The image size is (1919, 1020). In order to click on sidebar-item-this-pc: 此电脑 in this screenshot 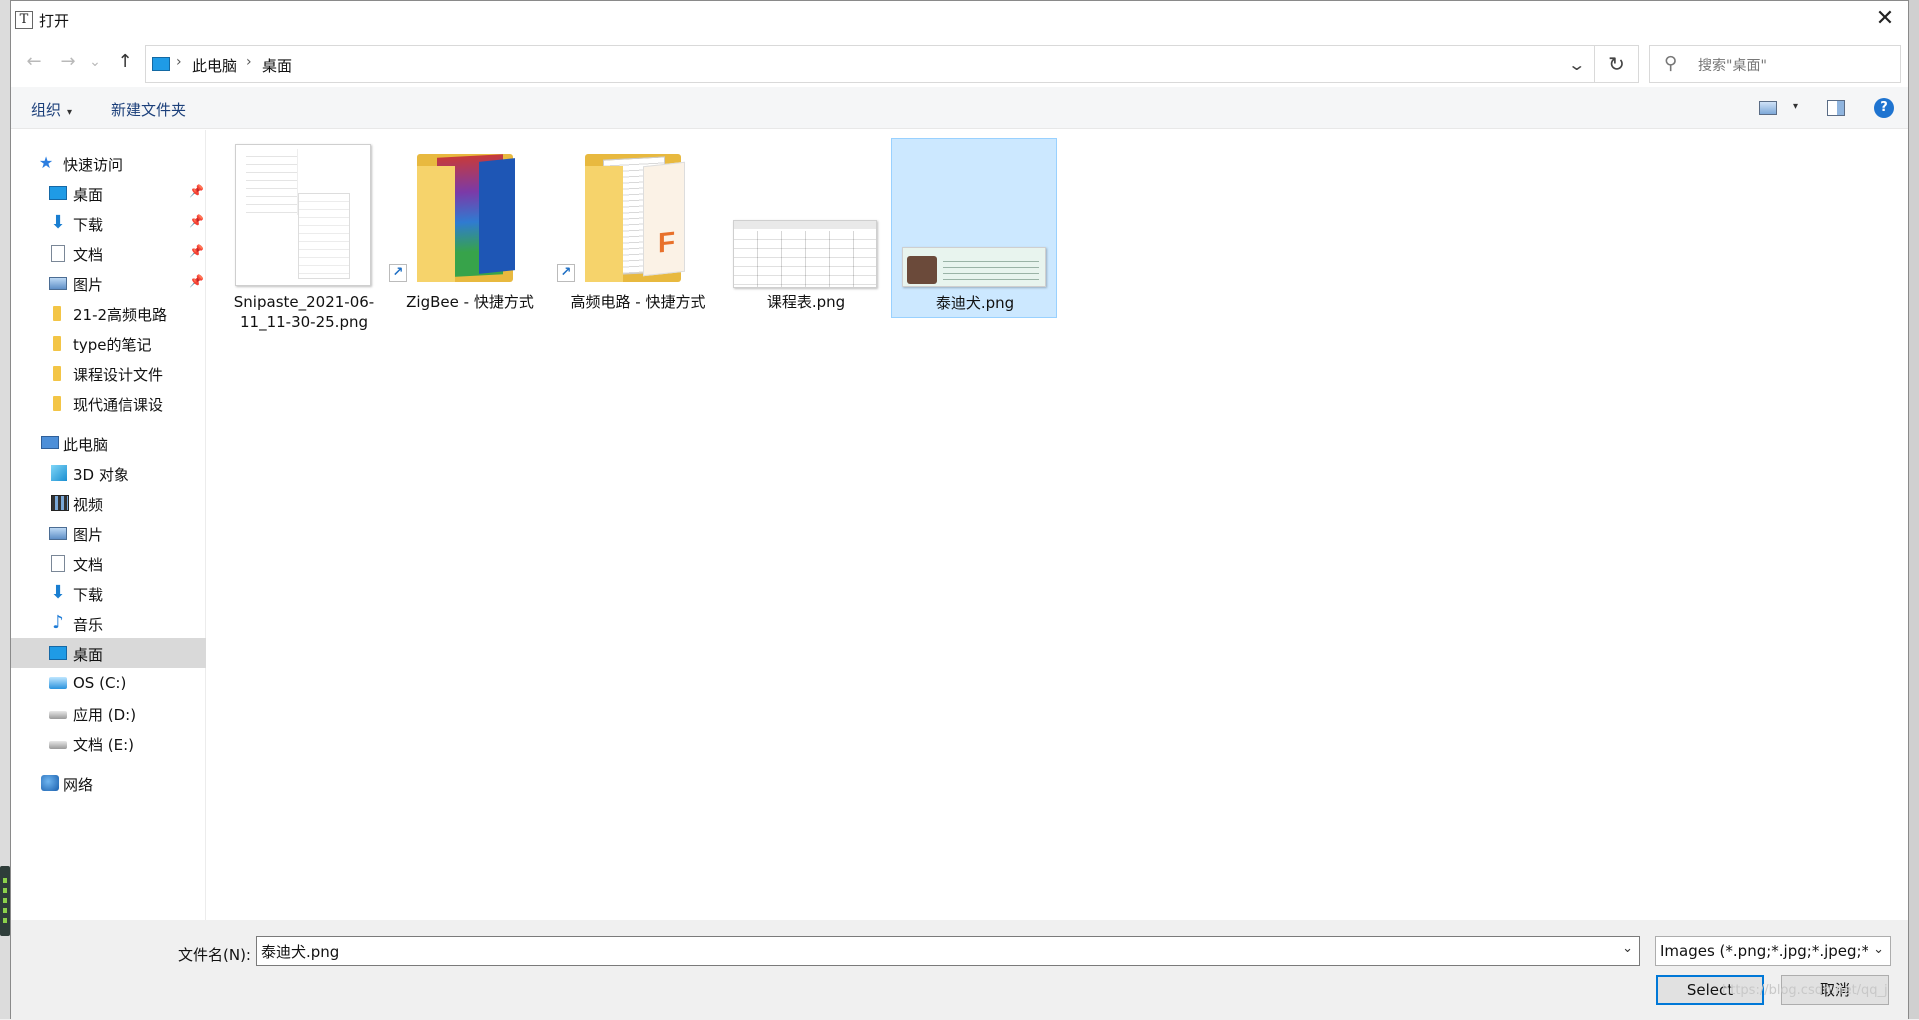, I will do `click(108, 443)`.